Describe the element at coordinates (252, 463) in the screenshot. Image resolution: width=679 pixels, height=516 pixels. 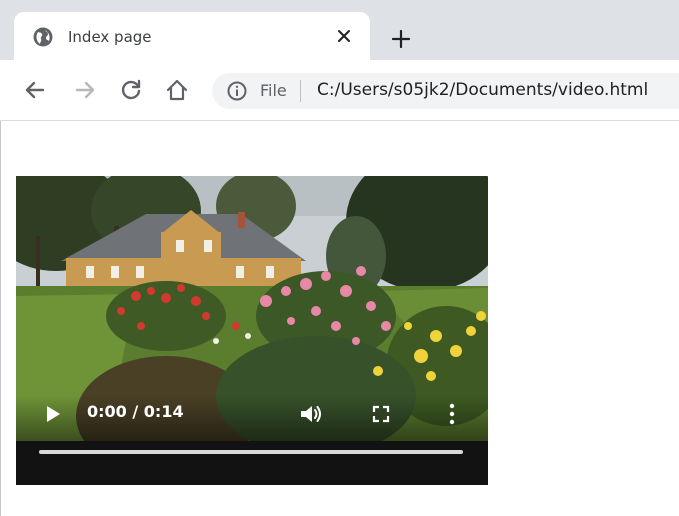
I see `progress-bar-area` at that location.